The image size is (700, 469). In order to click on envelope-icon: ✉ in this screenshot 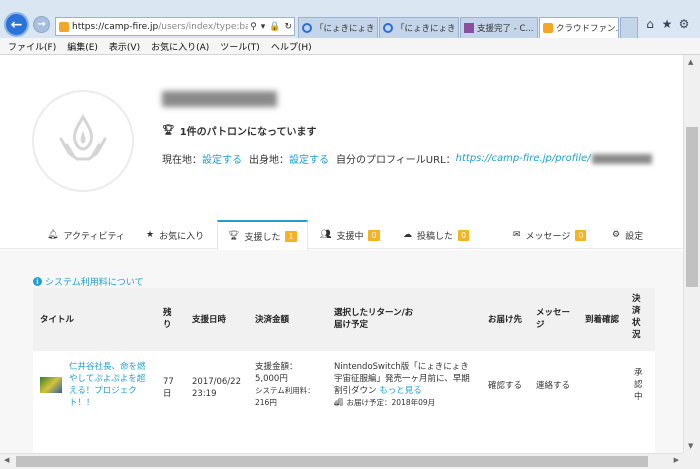, I will do `click(517, 235)`.